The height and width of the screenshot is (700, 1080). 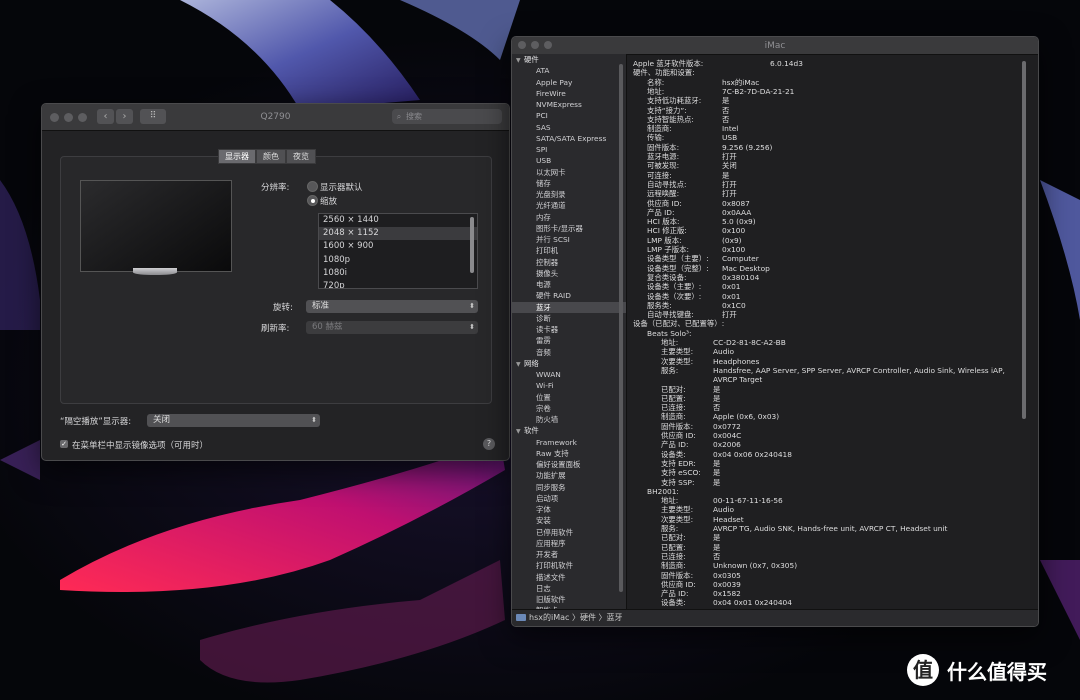 I want to click on detail-key: 供应商 ID:, so click(x=678, y=435).